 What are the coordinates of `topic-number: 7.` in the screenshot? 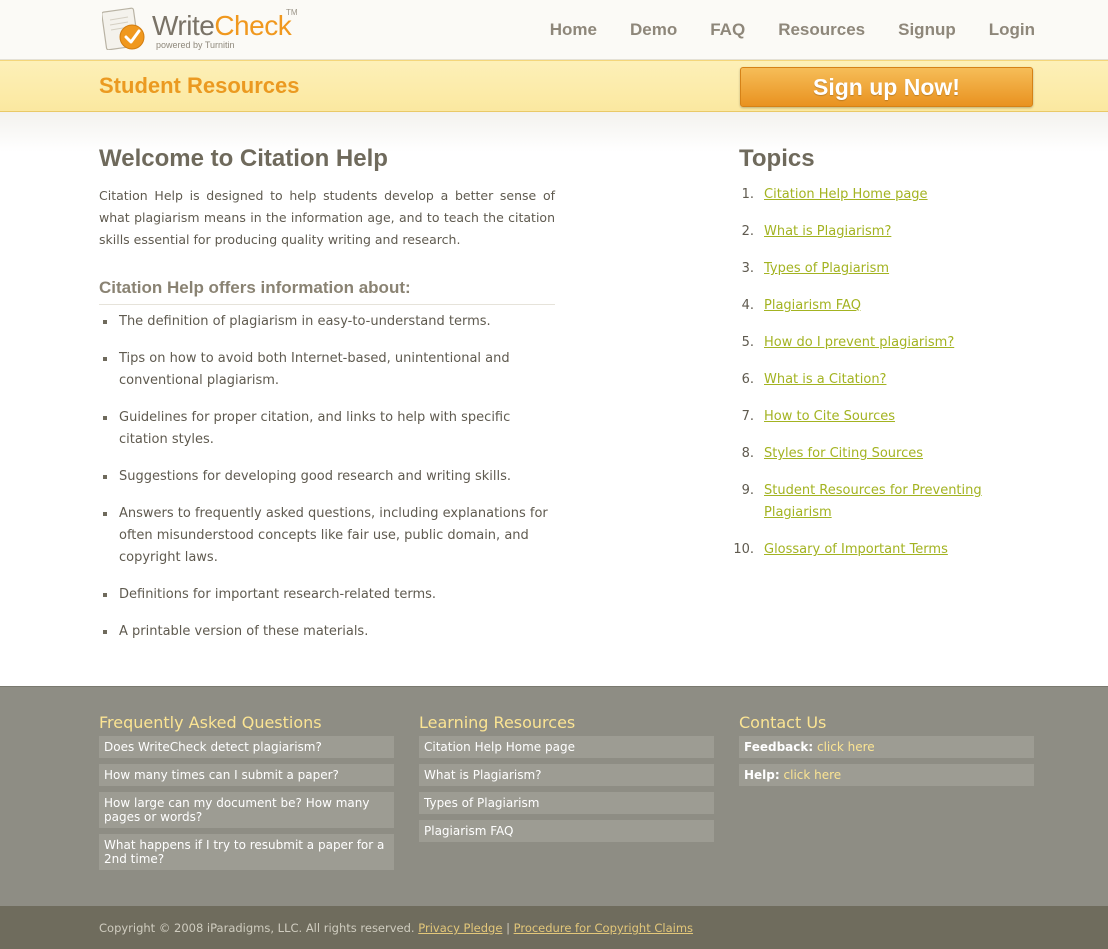 It's located at (747, 416).